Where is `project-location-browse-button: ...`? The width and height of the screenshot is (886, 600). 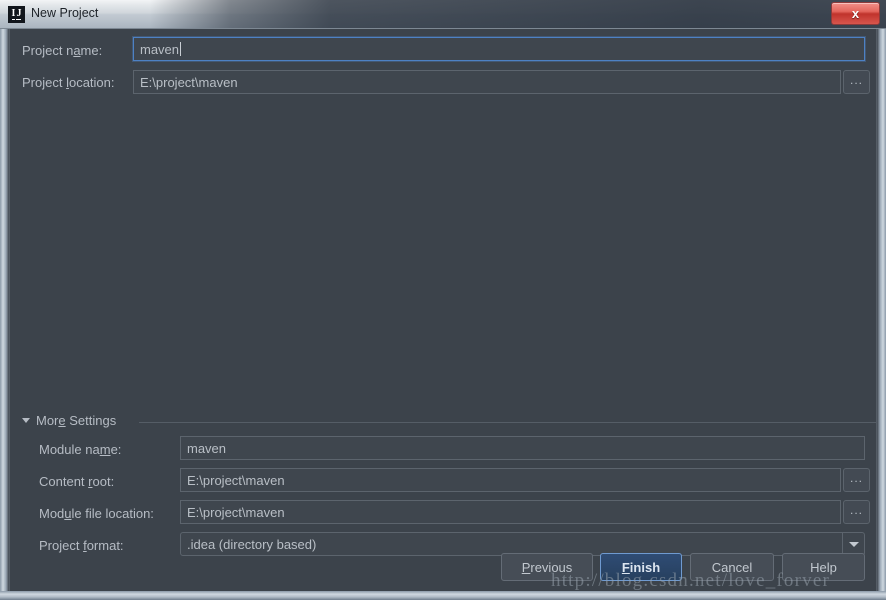 project-location-browse-button: ... is located at coordinates (856, 82).